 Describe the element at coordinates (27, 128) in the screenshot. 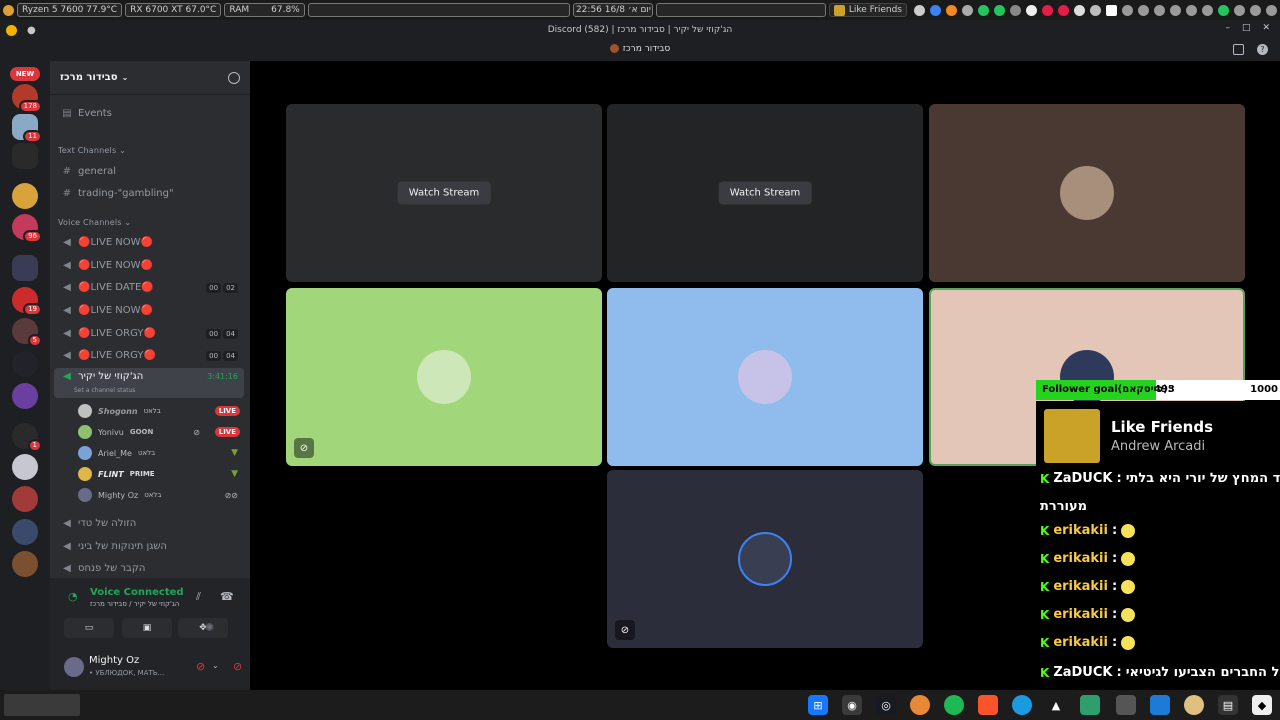

I see `server-icon: 11` at that location.